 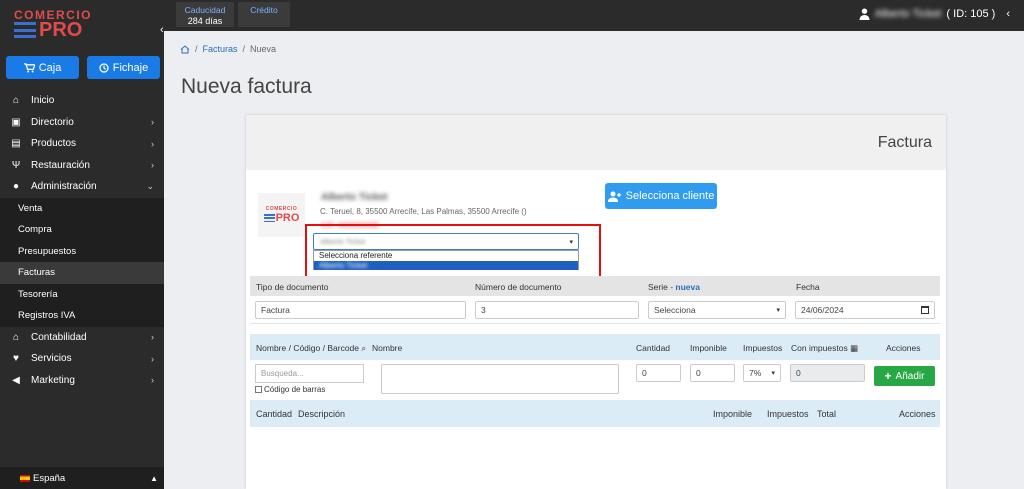 What do you see at coordinates (653, 348) in the screenshot?
I see `header-cantidad: Cantidad` at bounding box center [653, 348].